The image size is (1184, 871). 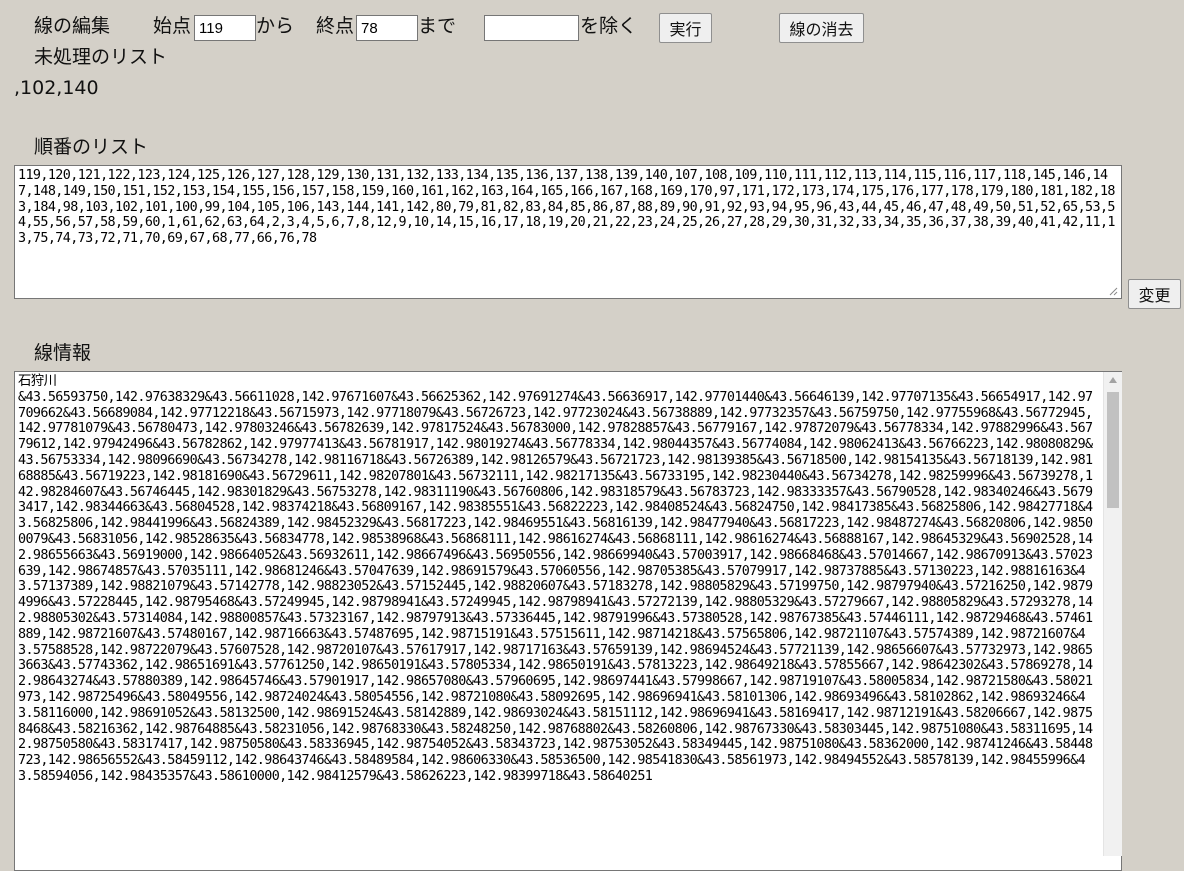 What do you see at coordinates (91, 147) in the screenshot?
I see `order-list-heading: 順番のリスト` at bounding box center [91, 147].